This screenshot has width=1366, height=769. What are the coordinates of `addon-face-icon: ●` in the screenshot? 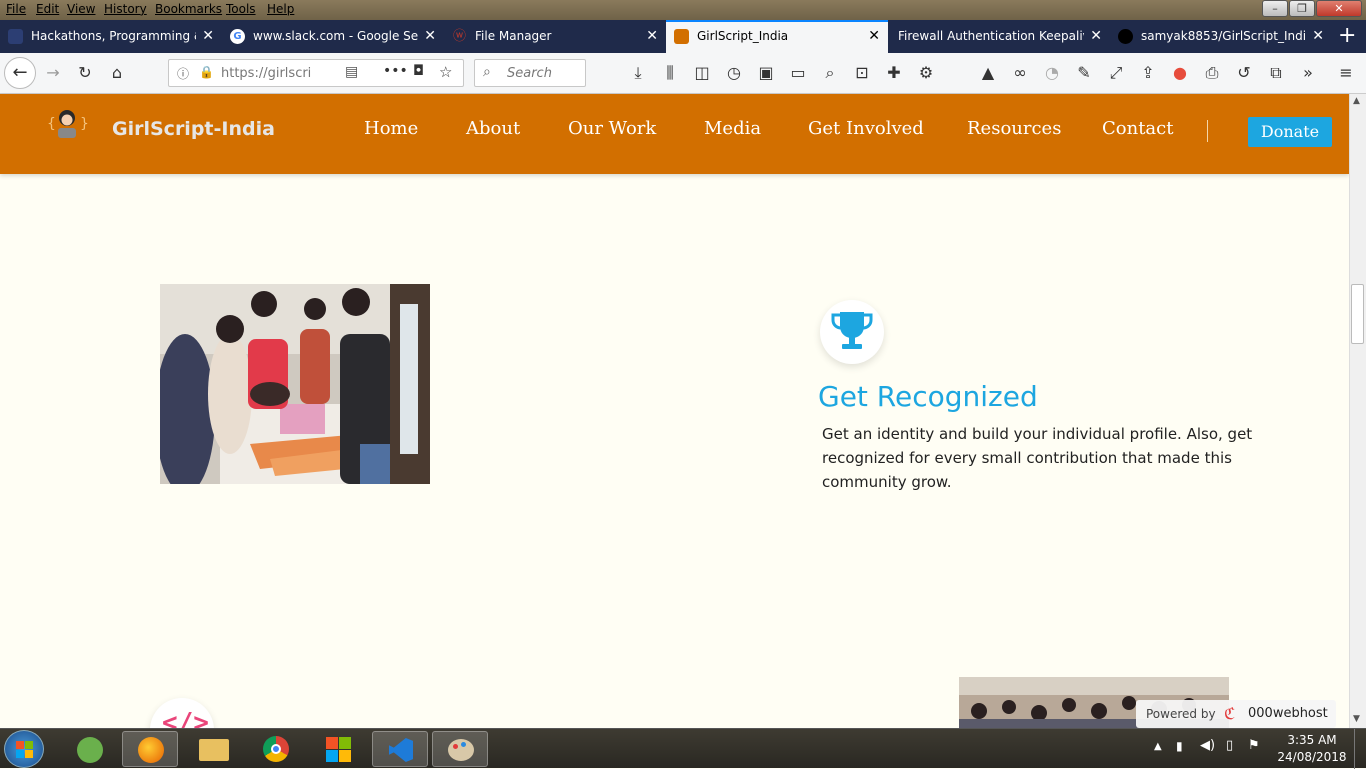 It's located at (1180, 73).